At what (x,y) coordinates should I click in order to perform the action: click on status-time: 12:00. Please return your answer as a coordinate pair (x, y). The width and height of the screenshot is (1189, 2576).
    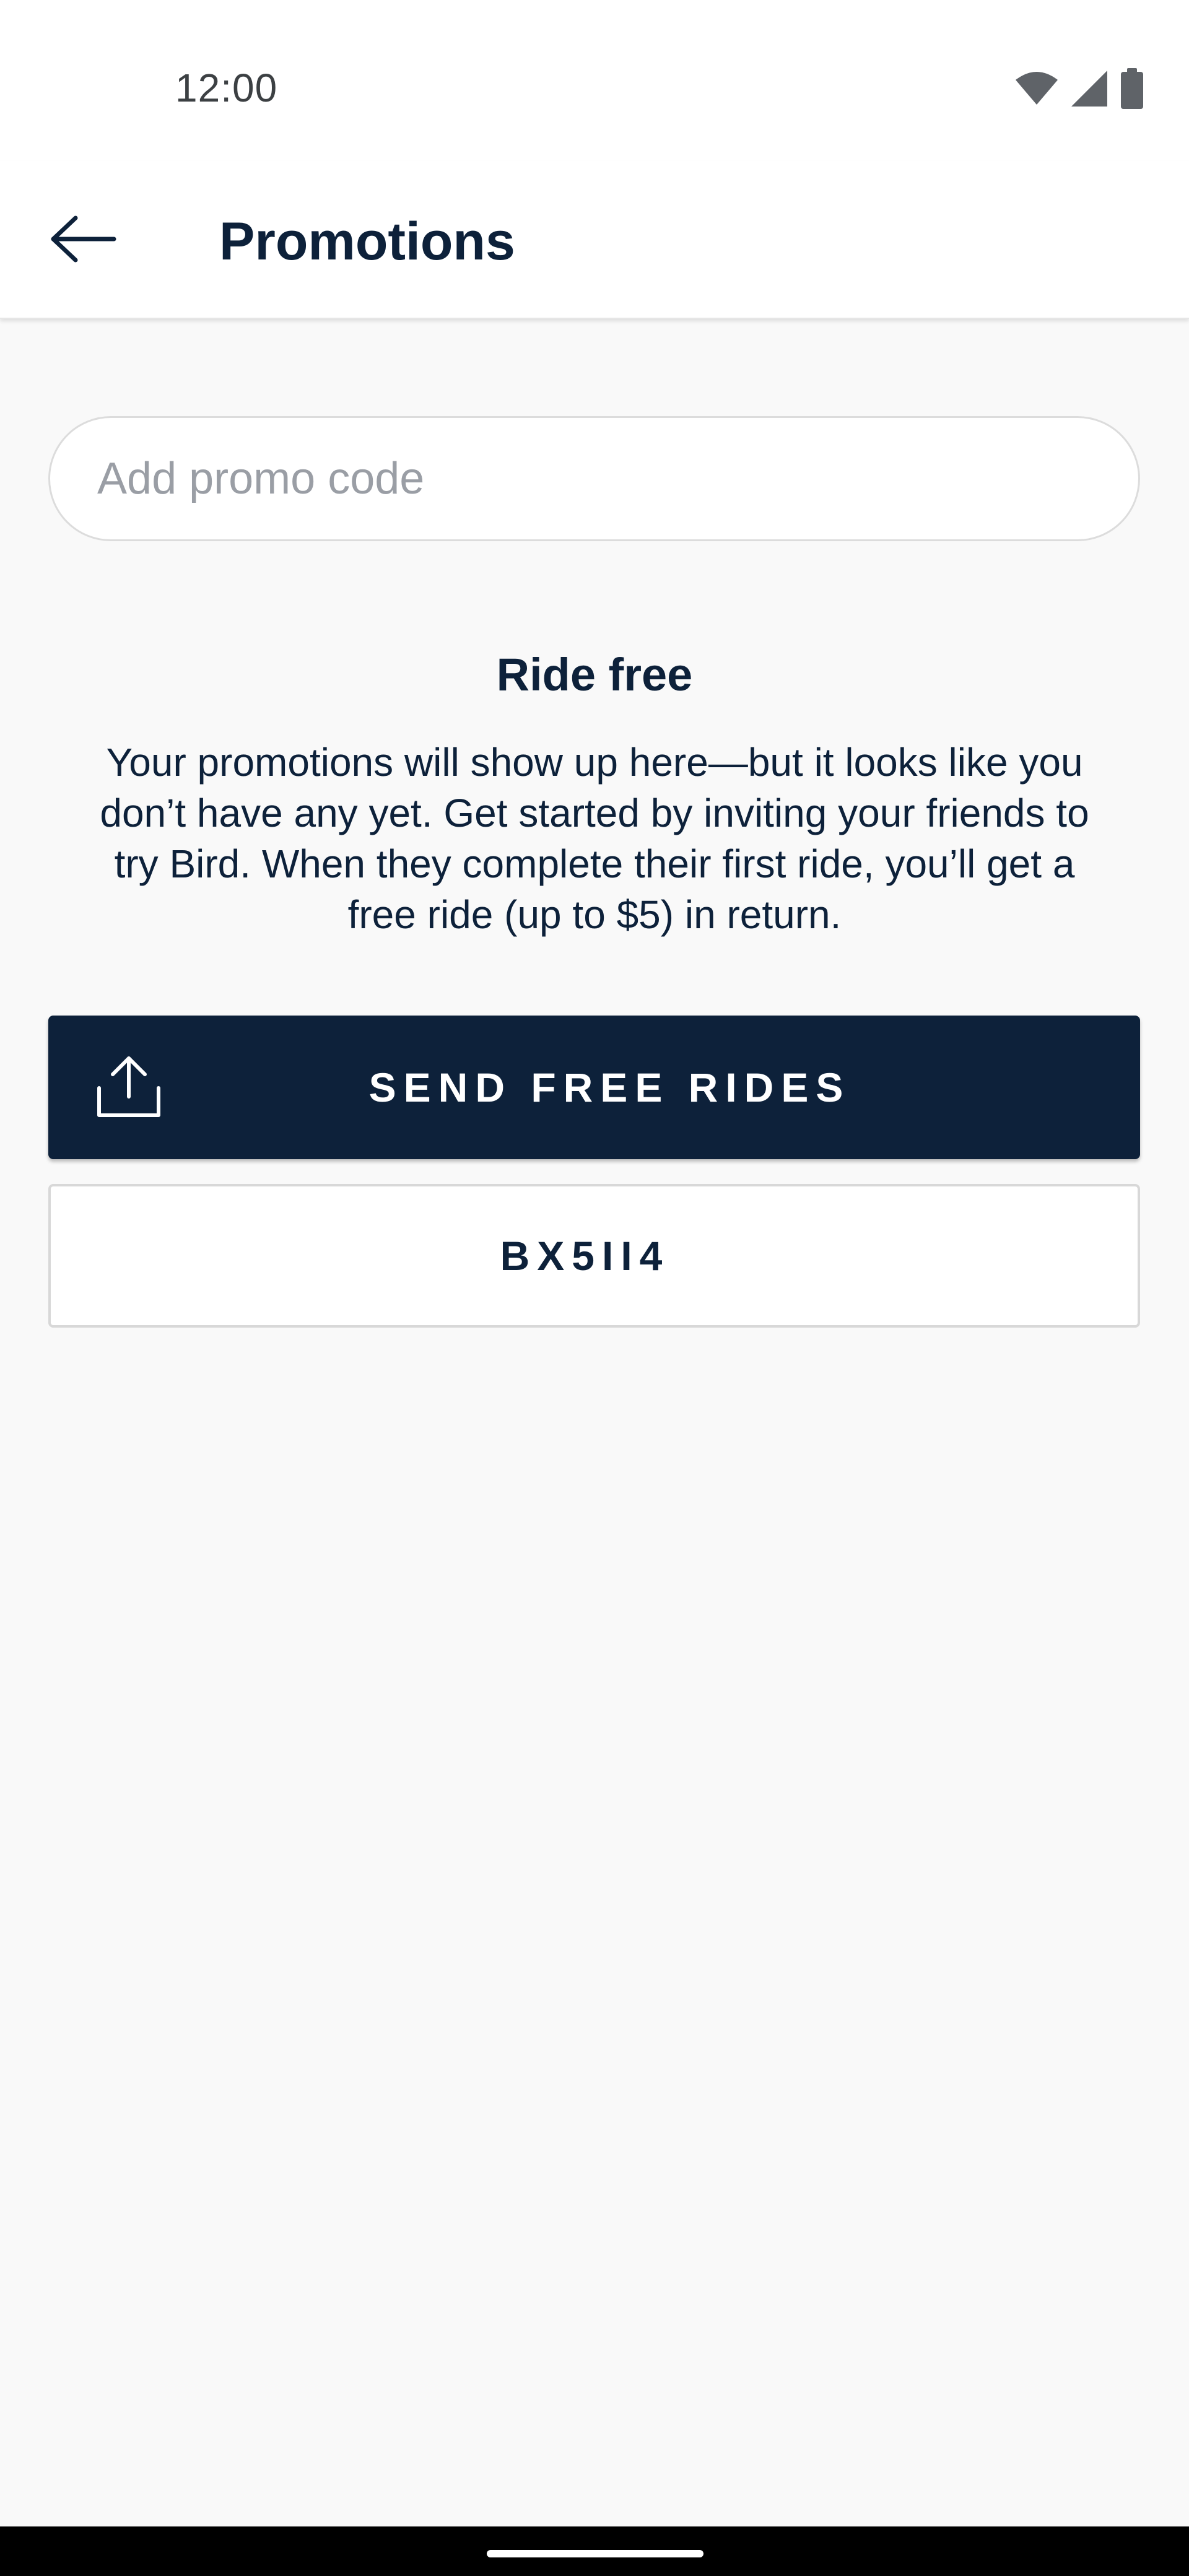
    Looking at the image, I should click on (226, 88).